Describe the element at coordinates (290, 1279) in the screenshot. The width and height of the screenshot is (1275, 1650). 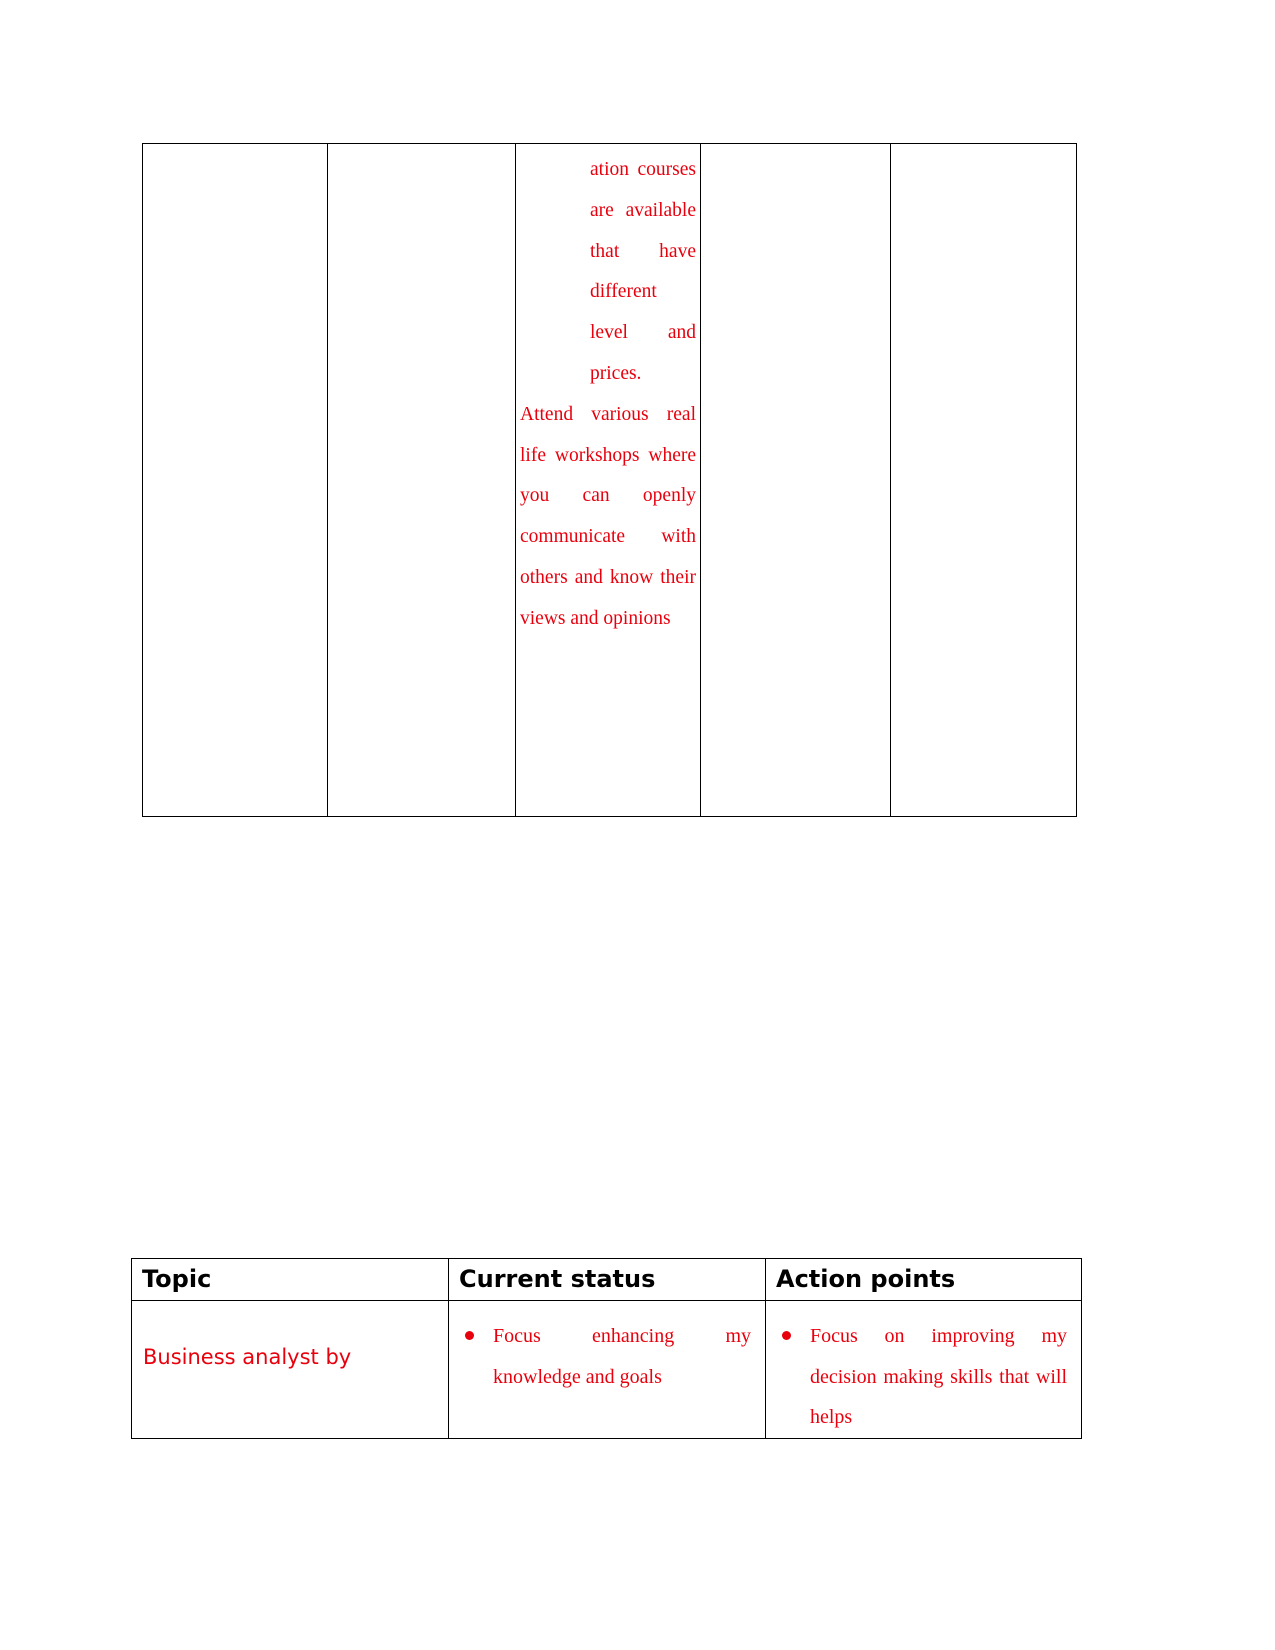
I see `header-cell-topic: Topic` at that location.